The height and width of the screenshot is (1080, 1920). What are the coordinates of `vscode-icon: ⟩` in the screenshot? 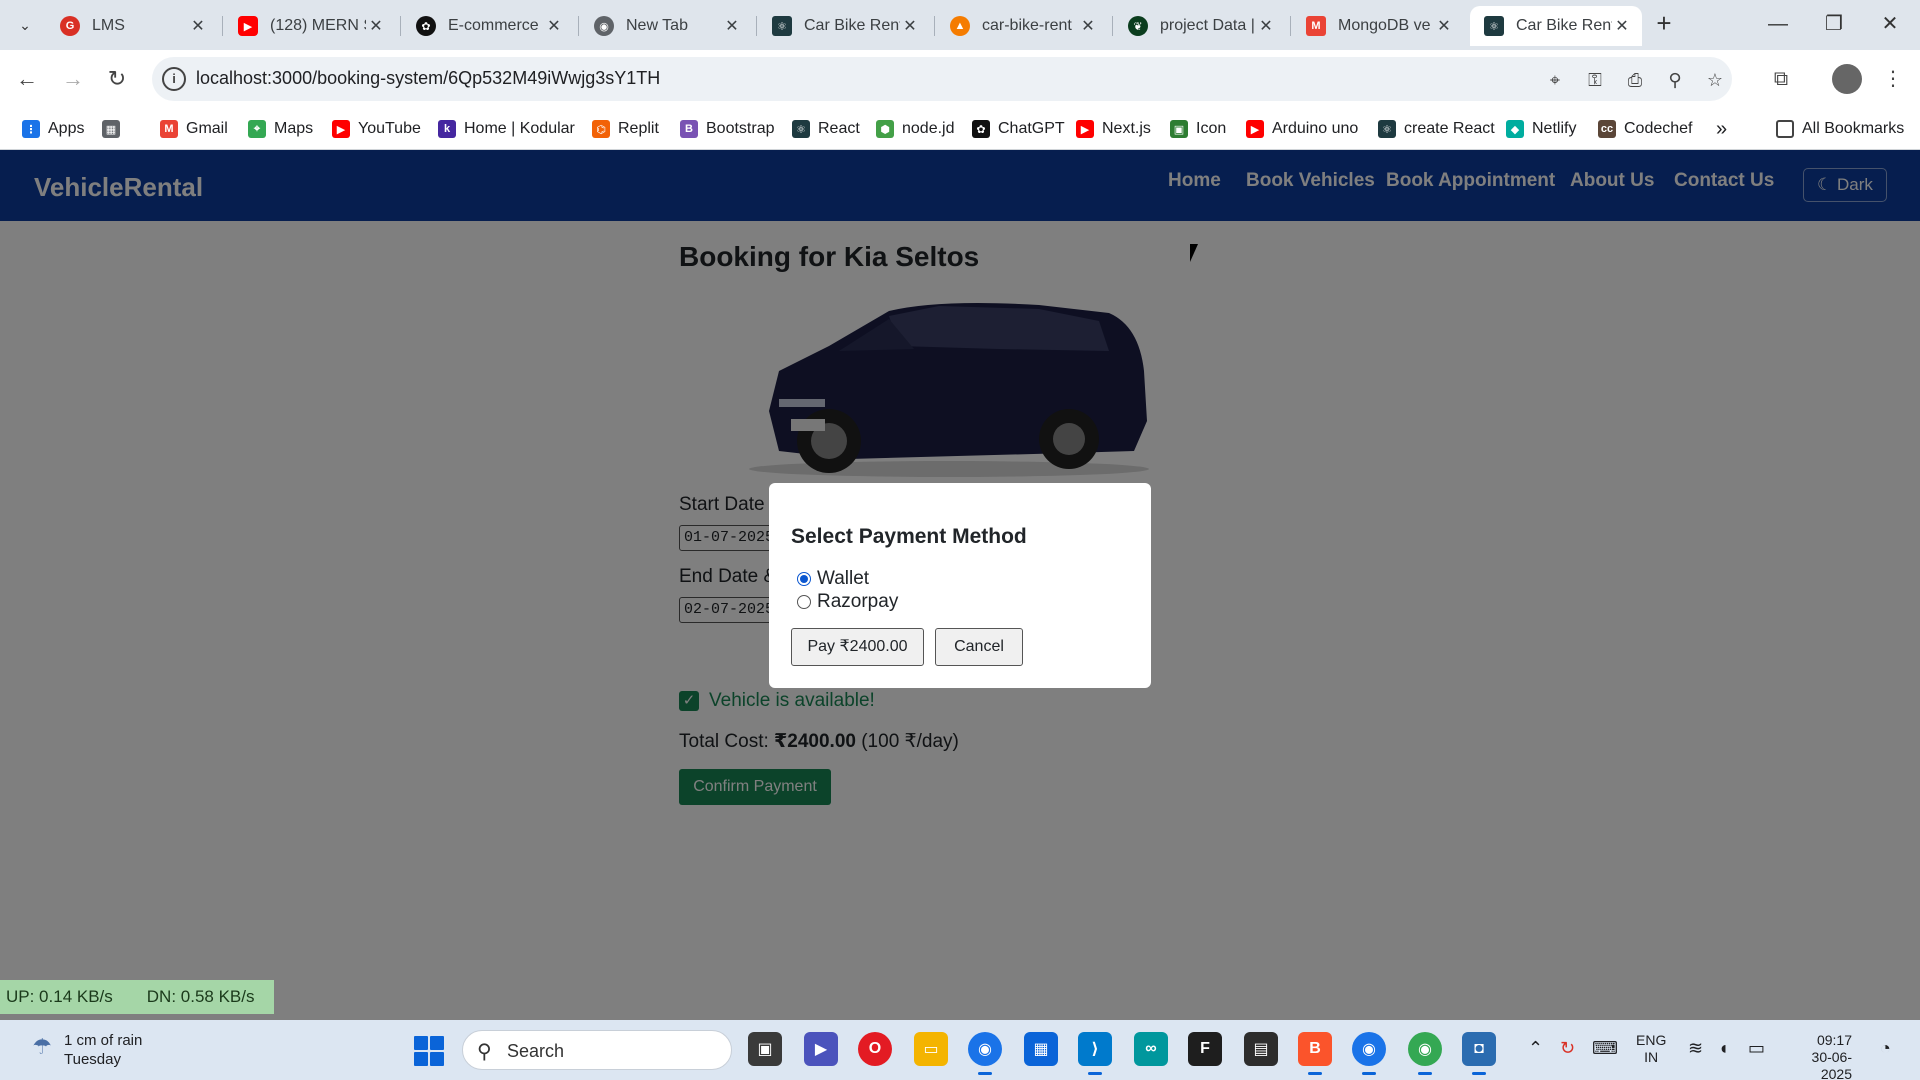 It's located at (1095, 1053).